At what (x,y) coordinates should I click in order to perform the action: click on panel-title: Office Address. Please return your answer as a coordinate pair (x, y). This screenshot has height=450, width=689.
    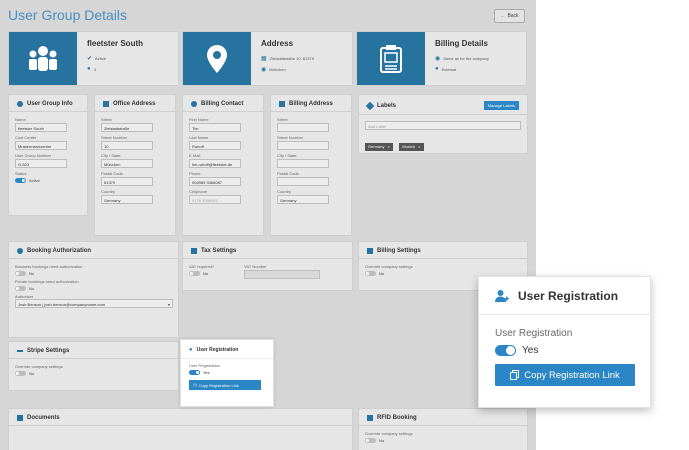
    Looking at the image, I should click on (134, 104).